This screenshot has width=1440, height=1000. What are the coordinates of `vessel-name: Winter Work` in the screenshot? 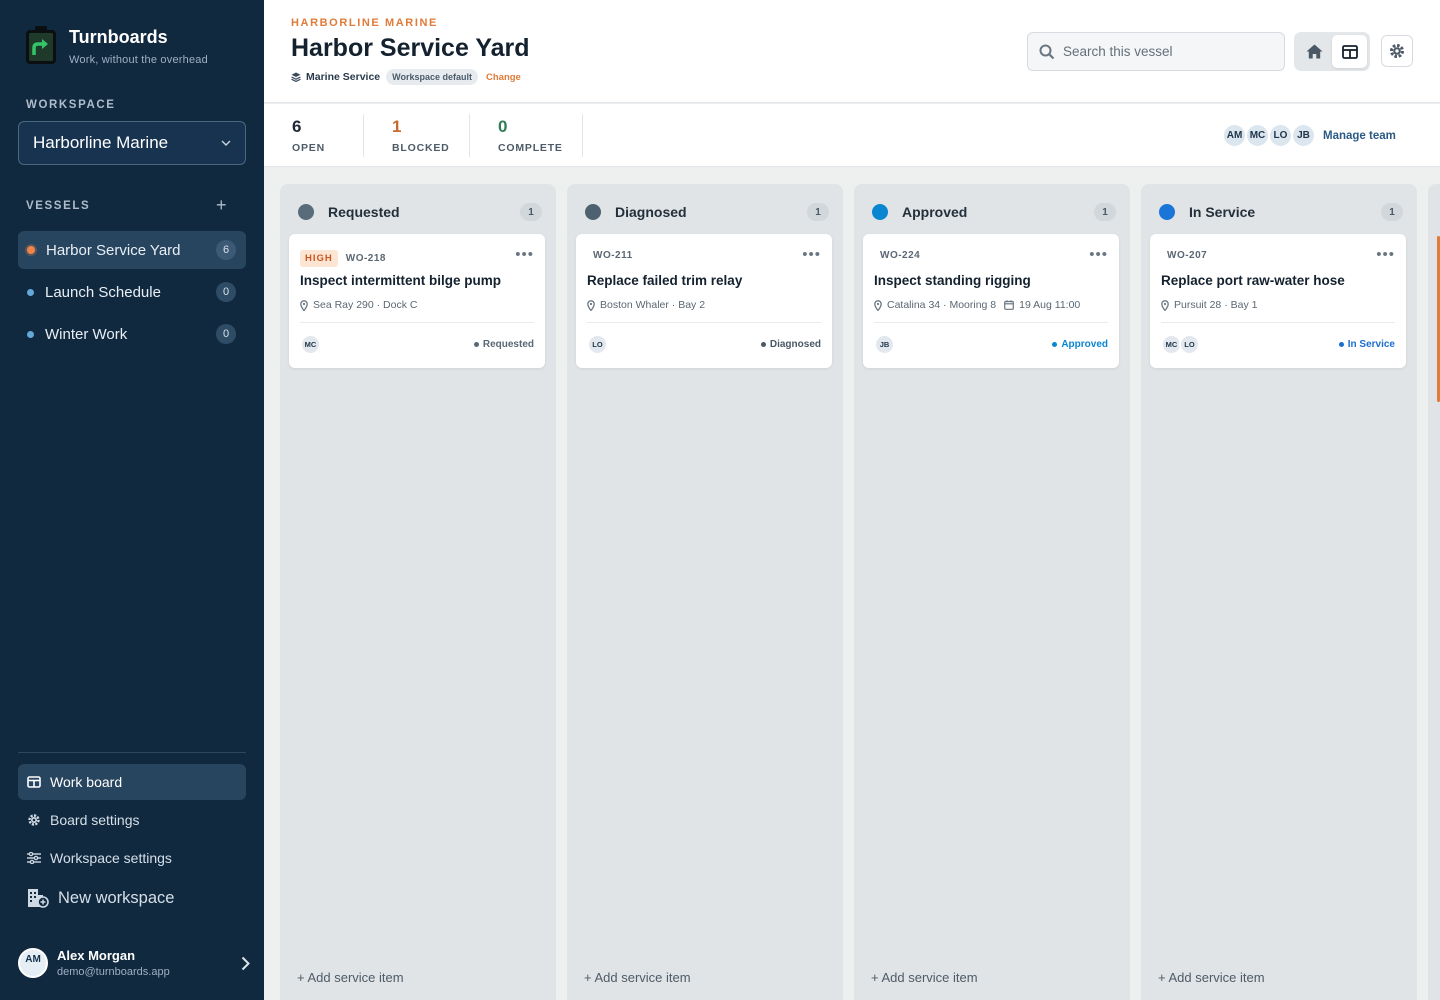 It's located at (86, 334).